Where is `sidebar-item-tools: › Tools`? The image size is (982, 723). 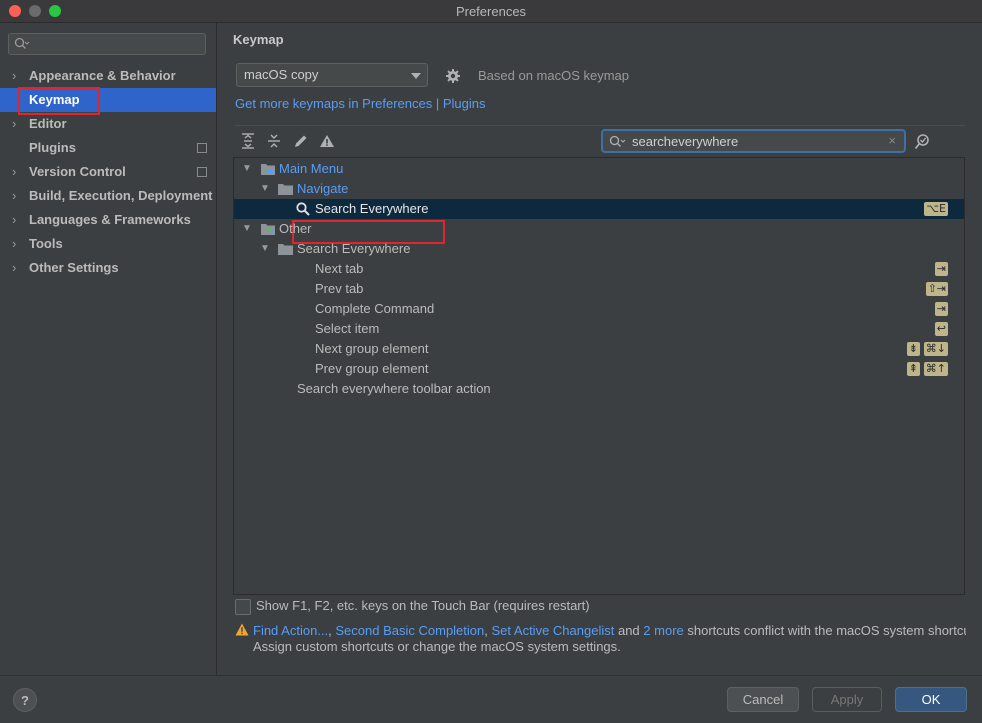 sidebar-item-tools: › Tools is located at coordinates (108, 244).